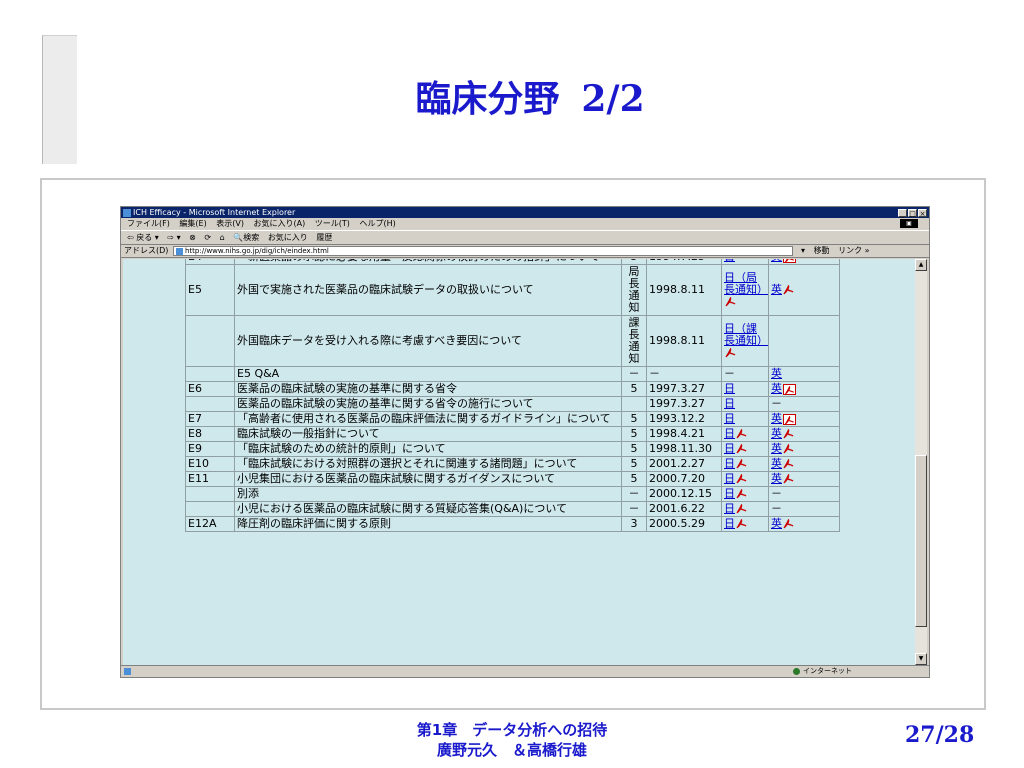 The height and width of the screenshot is (768, 1024). I want to click on cell-title-text: 「新医薬品の承認に必要な用量一反応関係の検討のための指針」について, so click(418, 261).